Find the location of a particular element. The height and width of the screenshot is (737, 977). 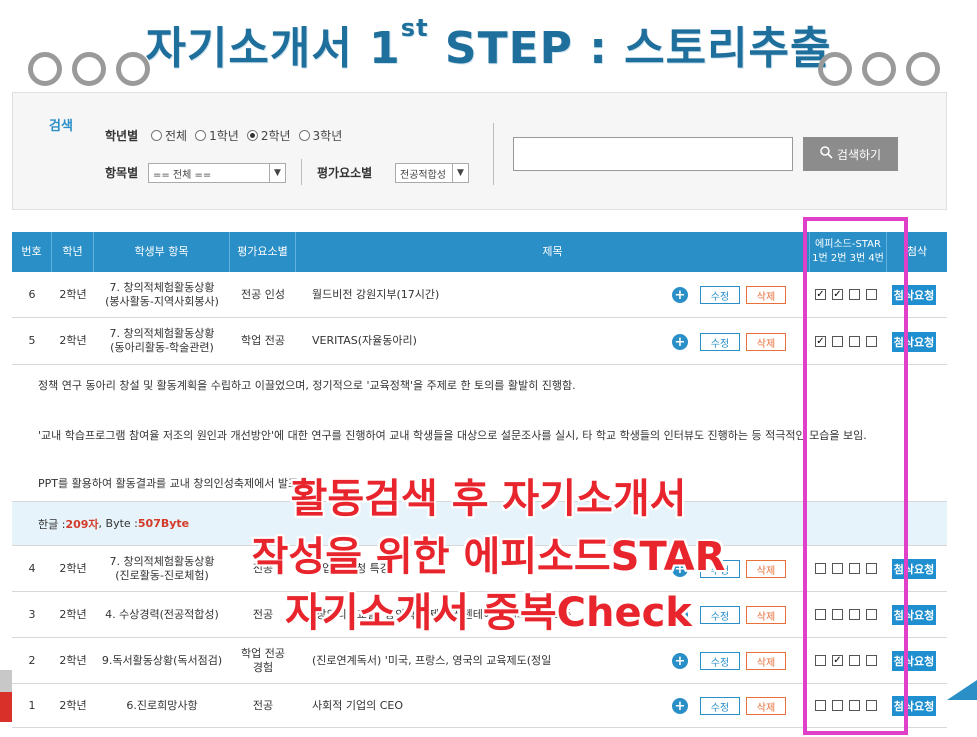

eval-select: 전공적합성 ▼ is located at coordinates (432, 173).